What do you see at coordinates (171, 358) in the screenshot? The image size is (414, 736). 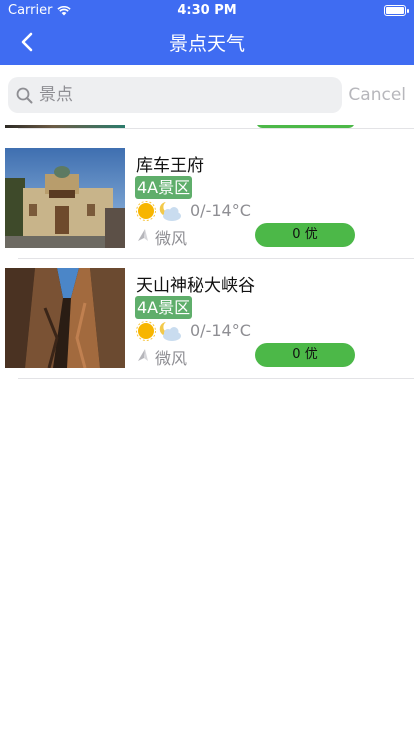 I see `wind-label: 微风` at bounding box center [171, 358].